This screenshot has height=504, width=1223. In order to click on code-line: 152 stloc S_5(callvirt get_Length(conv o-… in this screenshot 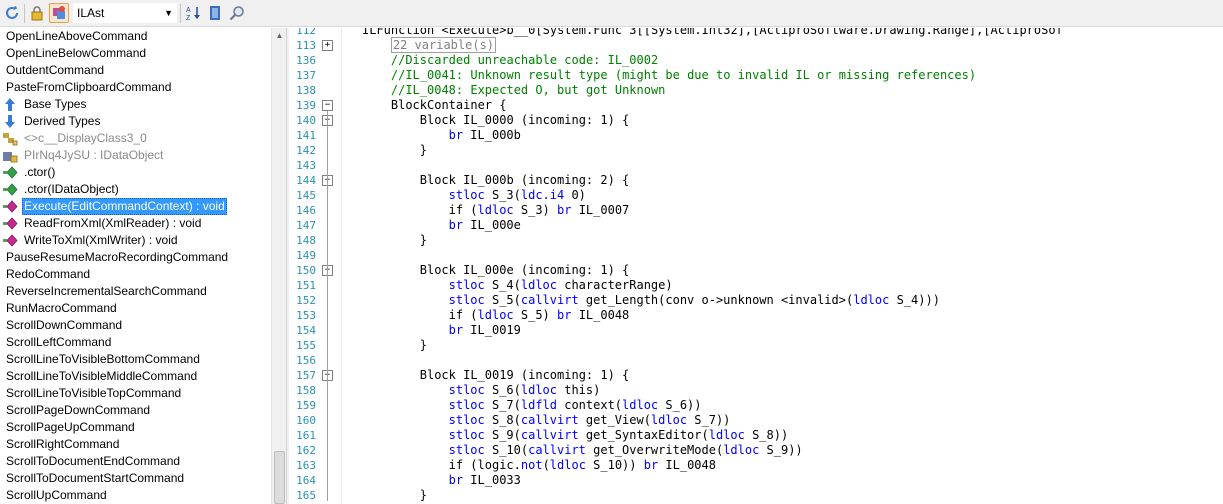, I will do `click(756, 300)`.